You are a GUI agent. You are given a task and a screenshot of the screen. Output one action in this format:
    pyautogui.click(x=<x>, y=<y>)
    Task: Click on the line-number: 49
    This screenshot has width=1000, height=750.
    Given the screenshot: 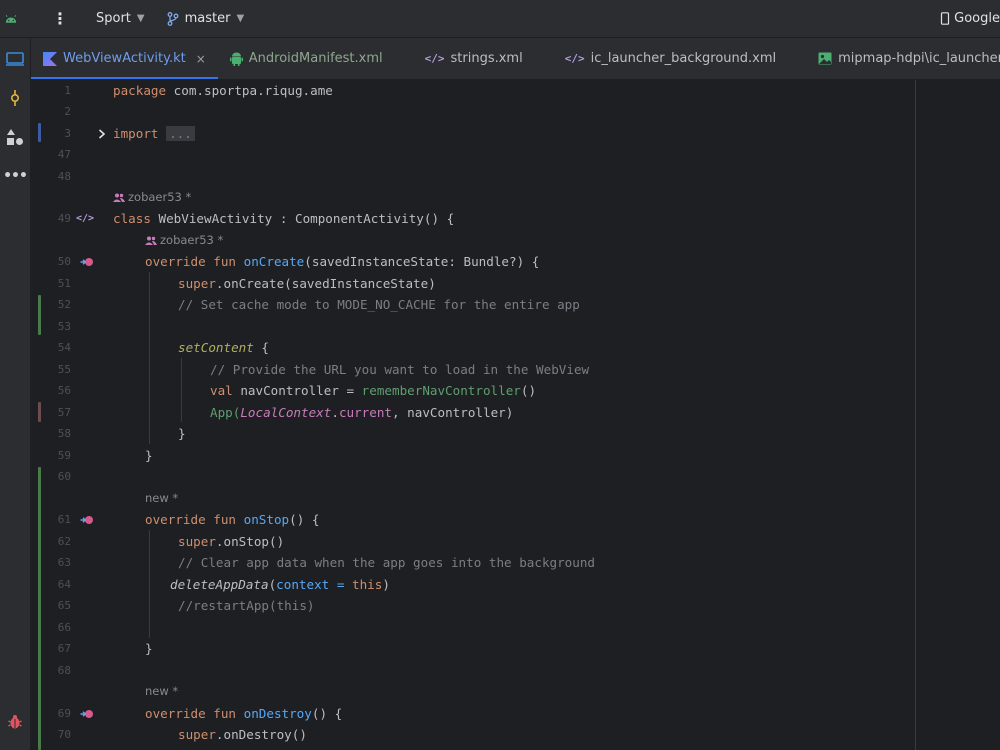 What is the action you would take?
    pyautogui.click(x=64, y=218)
    